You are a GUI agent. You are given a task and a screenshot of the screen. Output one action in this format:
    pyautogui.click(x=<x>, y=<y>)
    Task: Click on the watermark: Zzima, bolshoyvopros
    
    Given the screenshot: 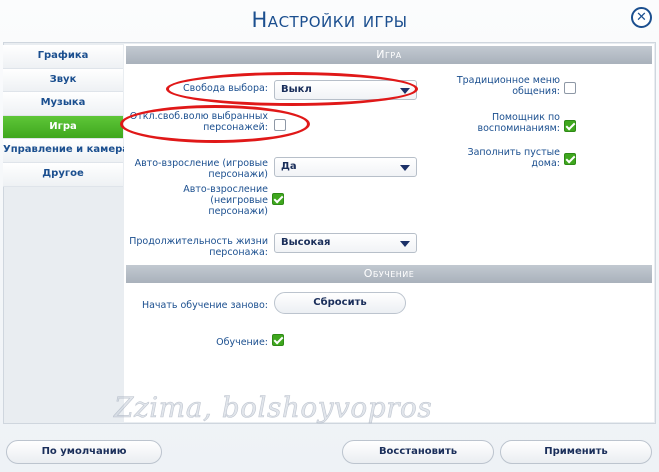 What is the action you would take?
    pyautogui.click(x=273, y=408)
    